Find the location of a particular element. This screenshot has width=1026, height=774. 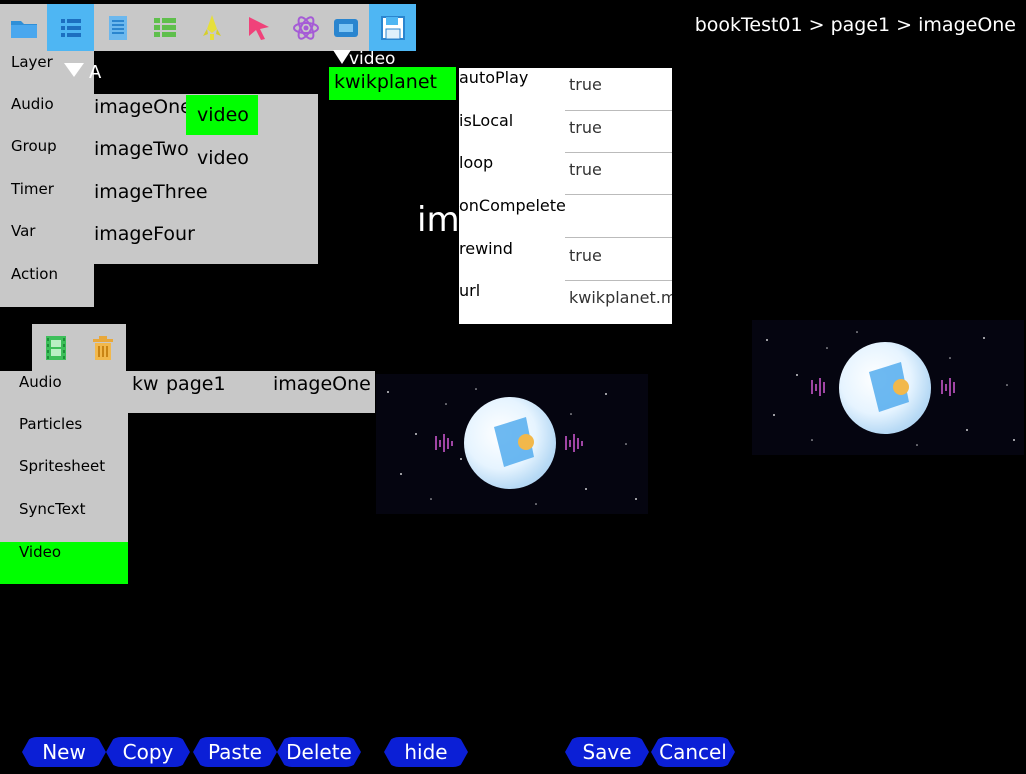

menu-item-action: Action is located at coordinates (47, 274).